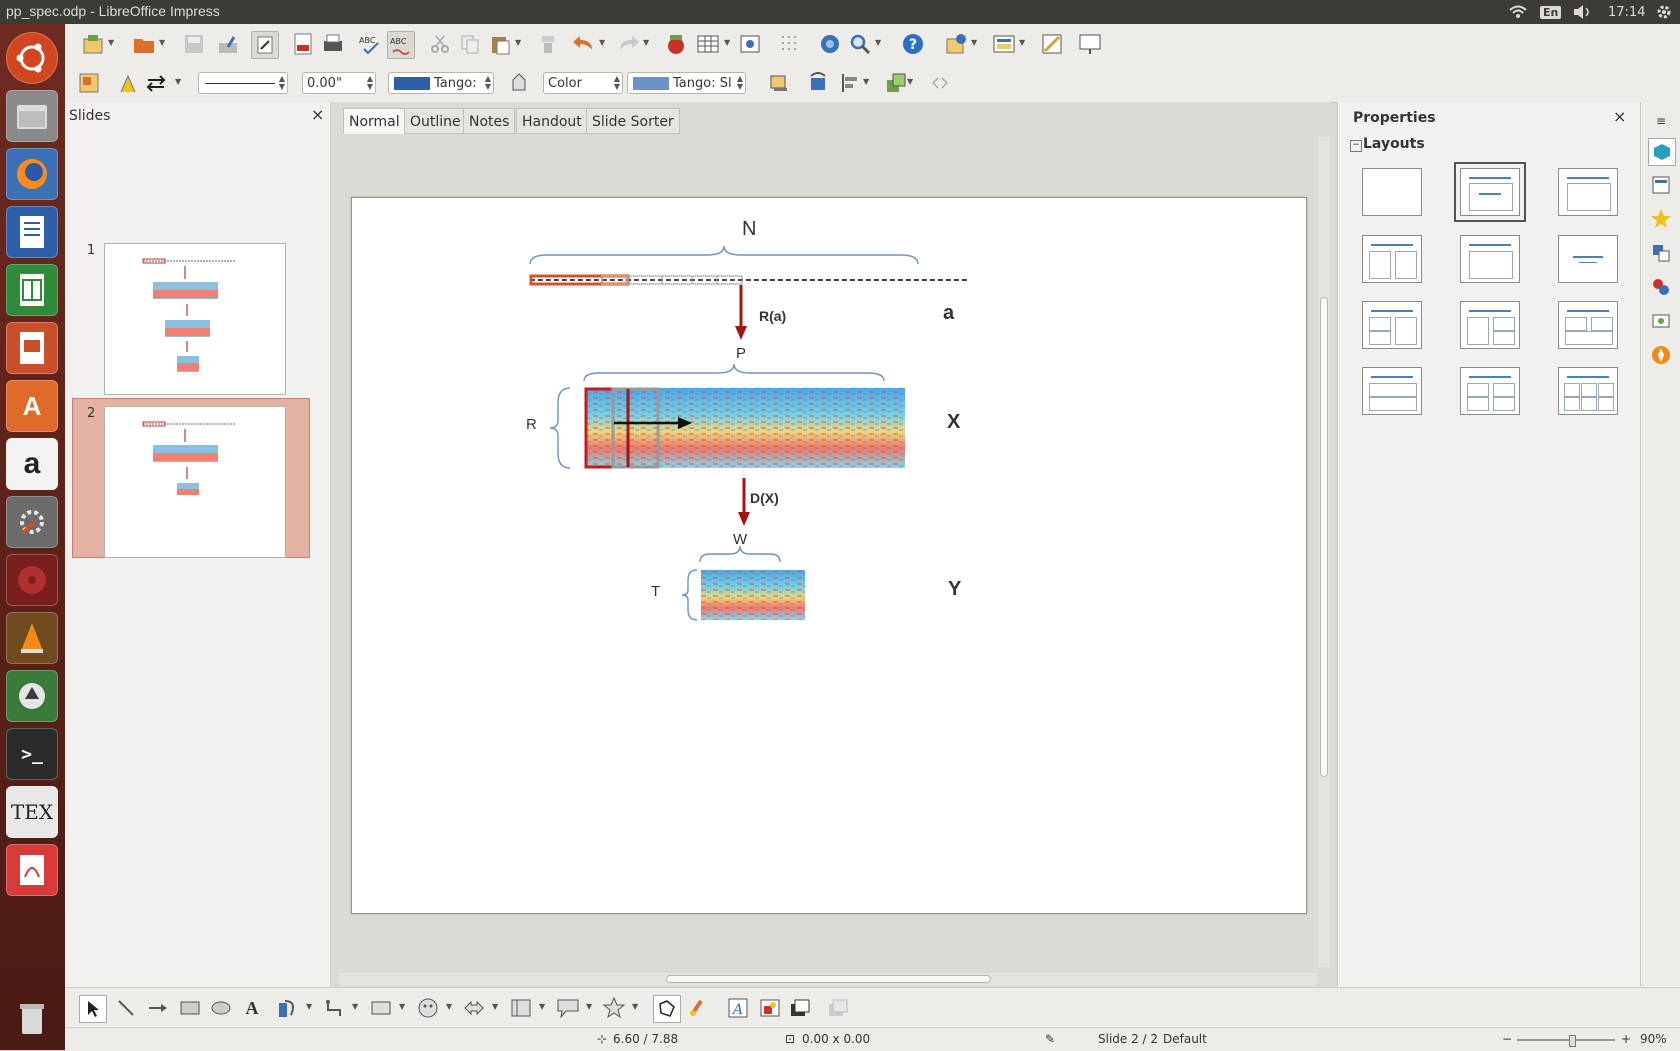 Image resolution: width=1680 pixels, height=1051 pixels. I want to click on curve-dropdown: ▼, so click(310, 1006).